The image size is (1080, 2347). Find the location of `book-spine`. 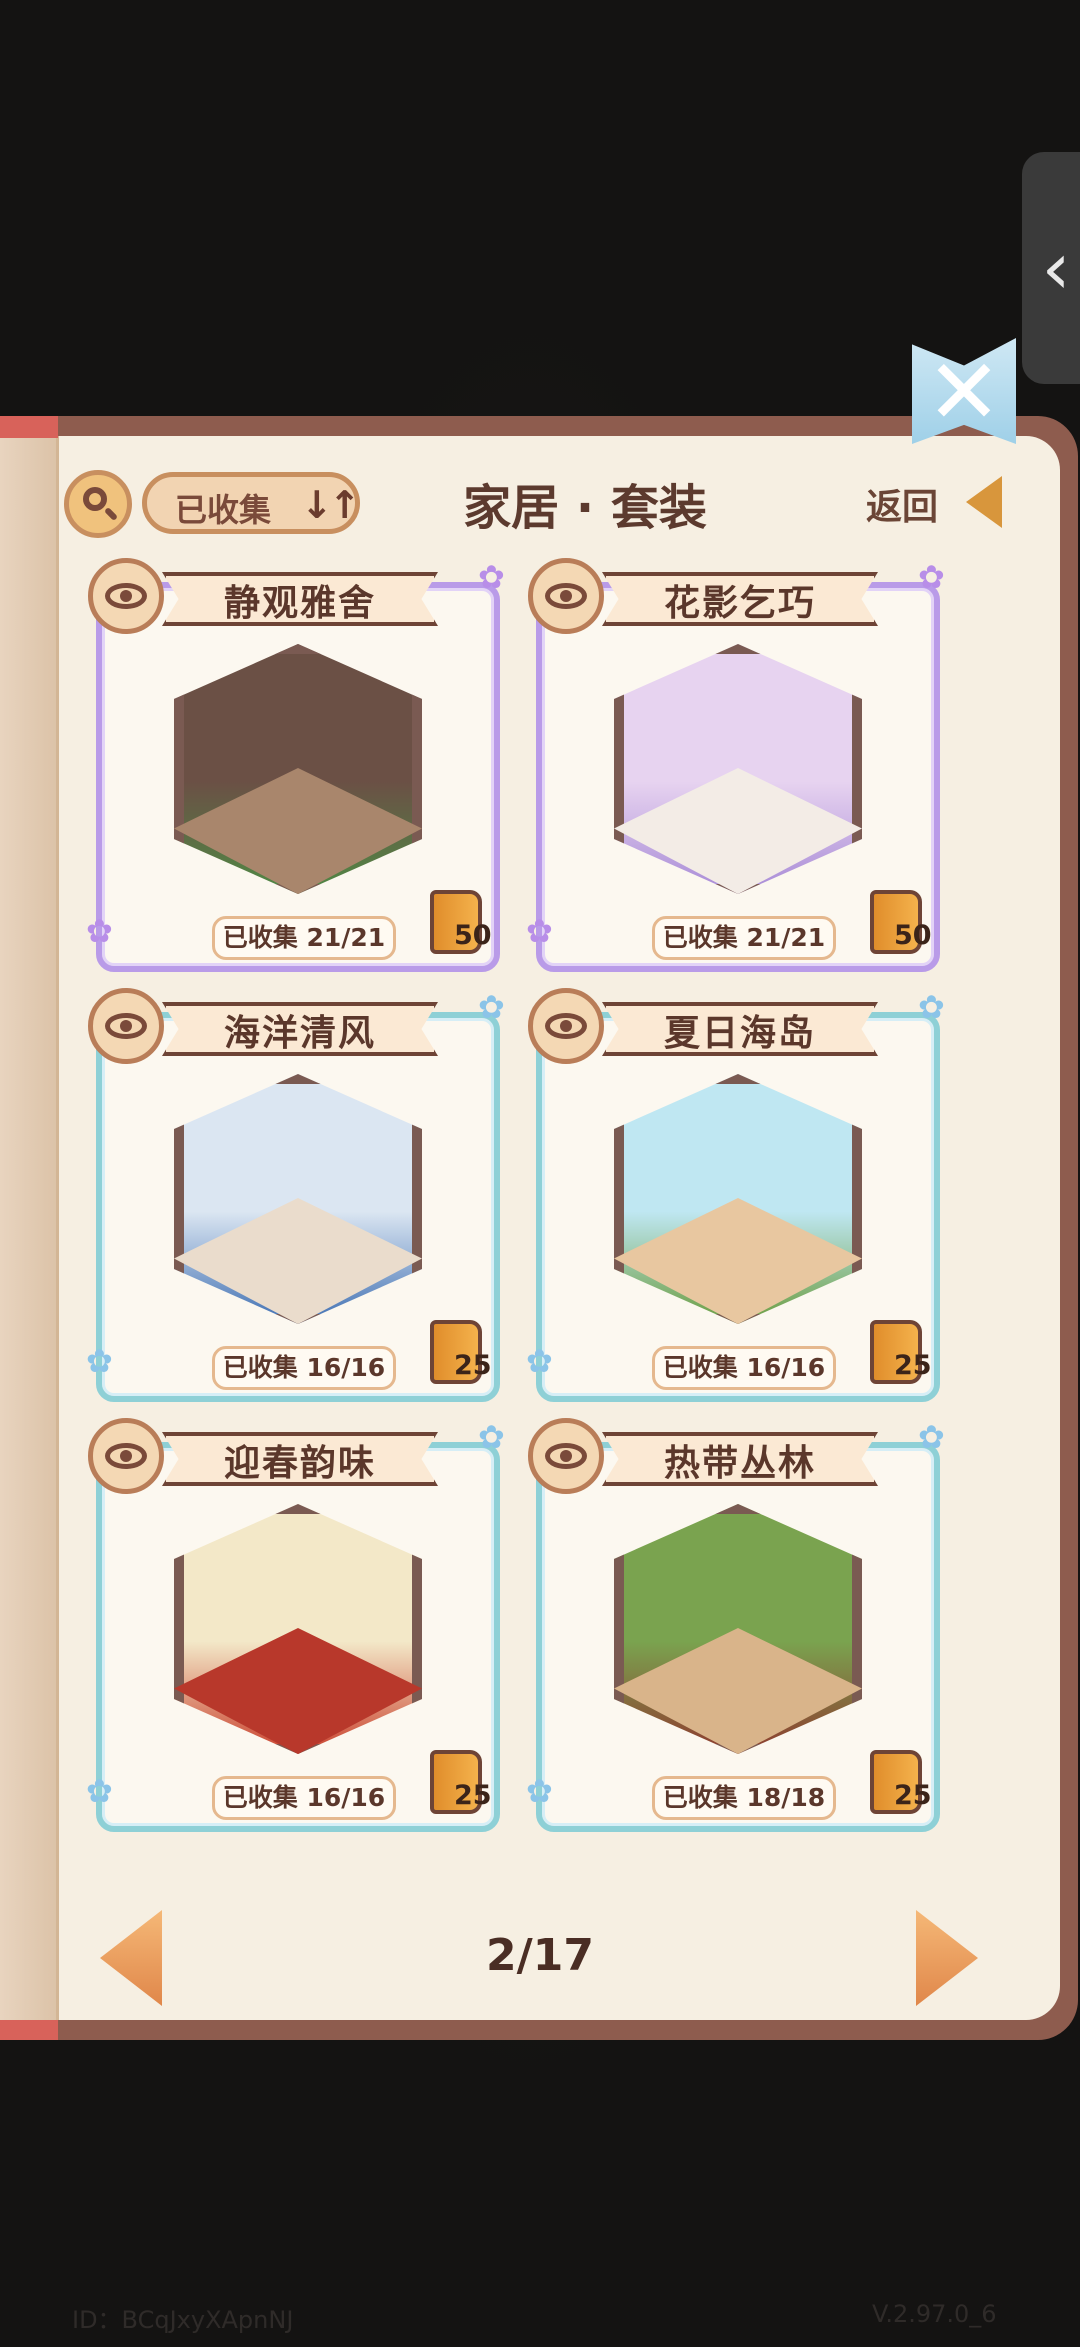

book-spine is located at coordinates (29, 1228).